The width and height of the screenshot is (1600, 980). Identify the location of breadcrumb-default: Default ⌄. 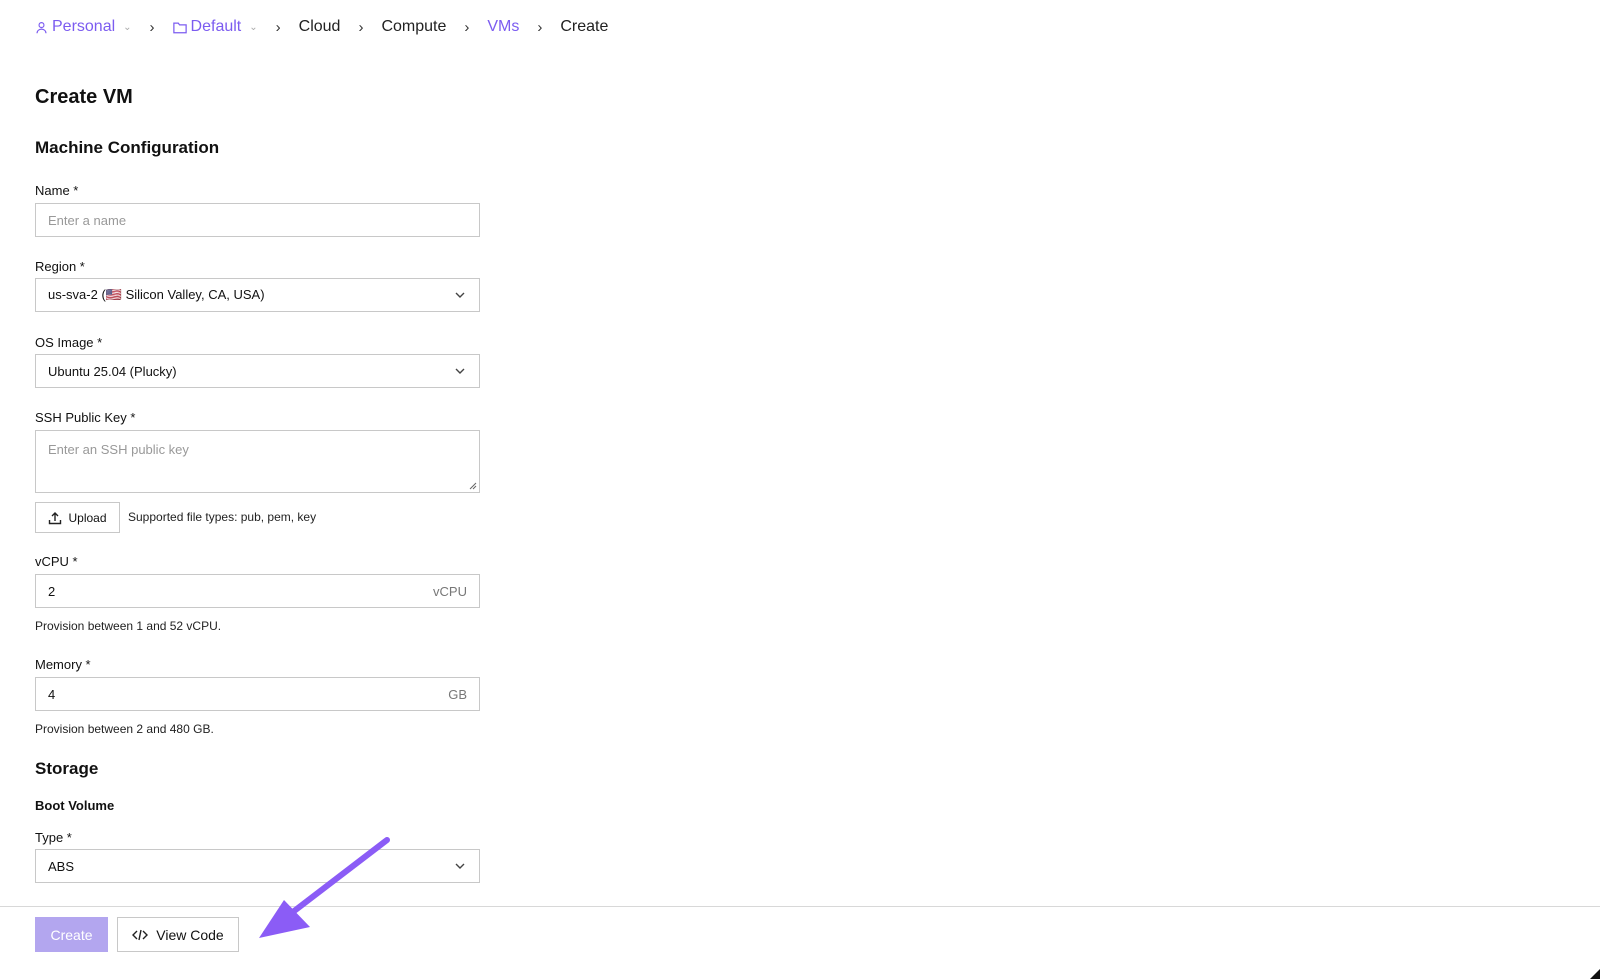
(215, 27).